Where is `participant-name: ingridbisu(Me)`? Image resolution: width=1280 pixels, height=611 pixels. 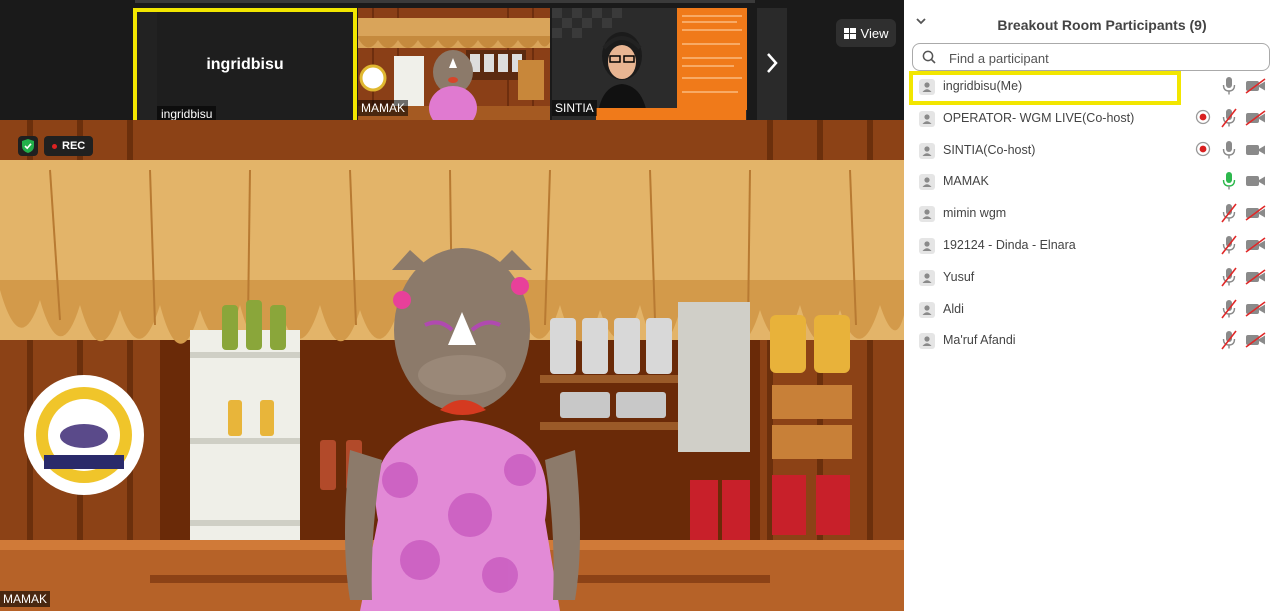 participant-name: ingridbisu(Me) is located at coordinates (983, 86).